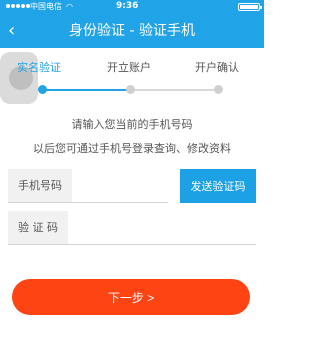 The width and height of the screenshot is (320, 337). I want to click on hint-line-1: 请输入您当前的手机号码, so click(132, 124).